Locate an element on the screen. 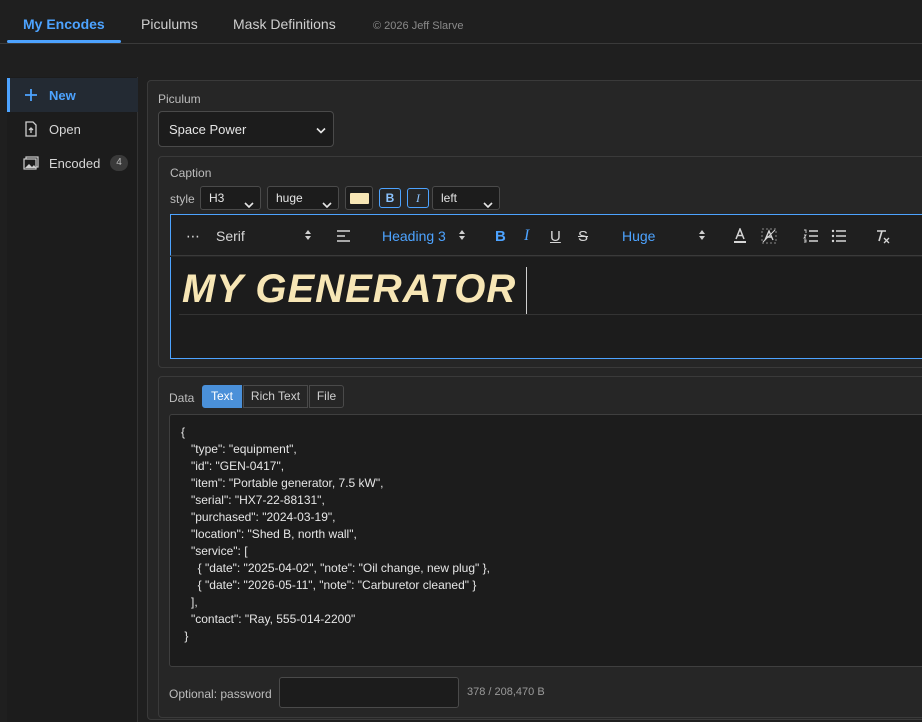 This screenshot has width=922, height=722. sidebar-item-new: New is located at coordinates (72, 95).